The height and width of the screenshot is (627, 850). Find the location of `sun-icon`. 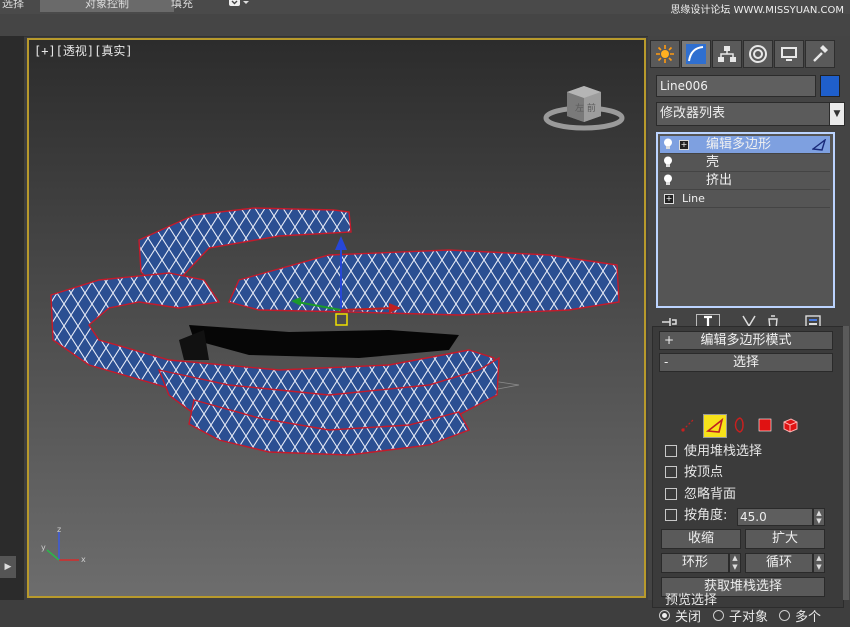

sun-icon is located at coordinates (665, 54).